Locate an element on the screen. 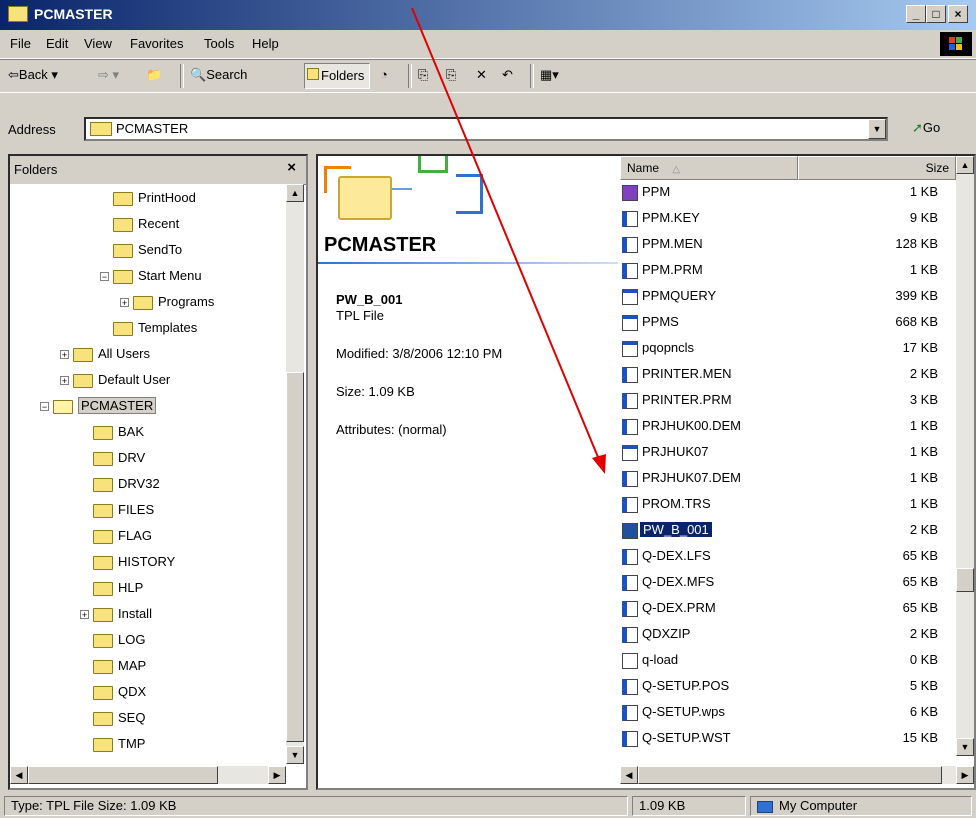 Image resolution: width=976 pixels, height=818 pixels. status-type-size: Type: TPL File Size: 1.09 KB is located at coordinates (316, 806).